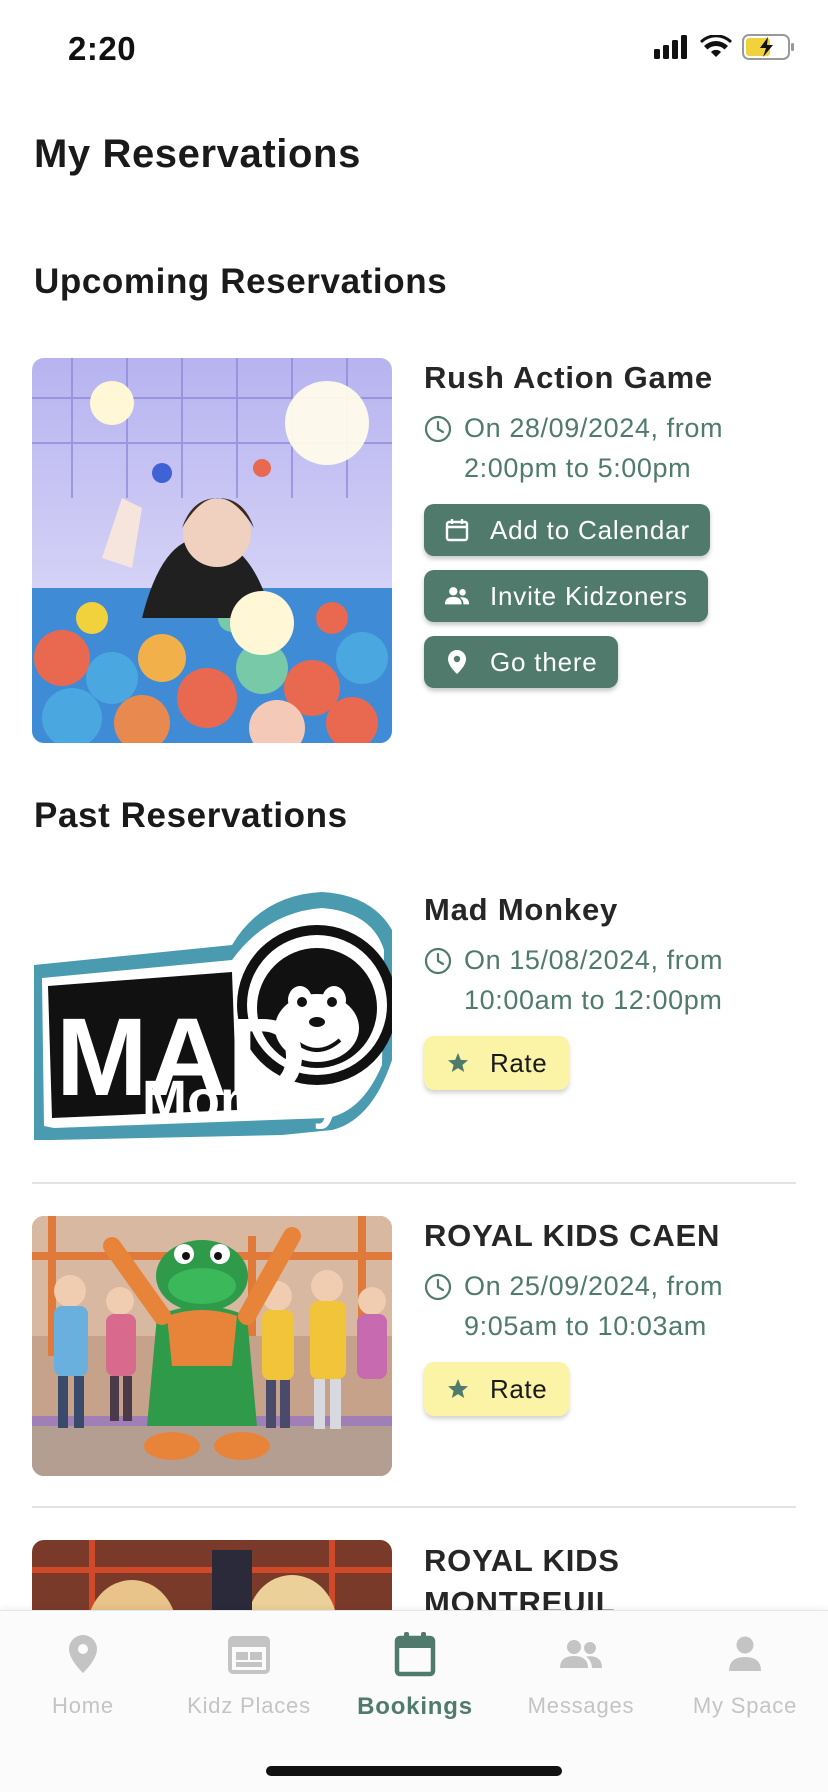  I want to click on logo-text-monkey: Monkey, so click(242, 1100).